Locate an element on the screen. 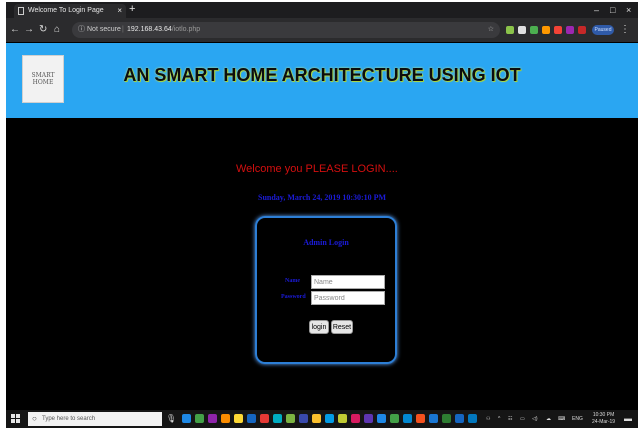 The width and height of the screenshot is (642, 428). site-title: AN SMART HOME ARCHITECTURE USING IOT is located at coordinates (322, 75).